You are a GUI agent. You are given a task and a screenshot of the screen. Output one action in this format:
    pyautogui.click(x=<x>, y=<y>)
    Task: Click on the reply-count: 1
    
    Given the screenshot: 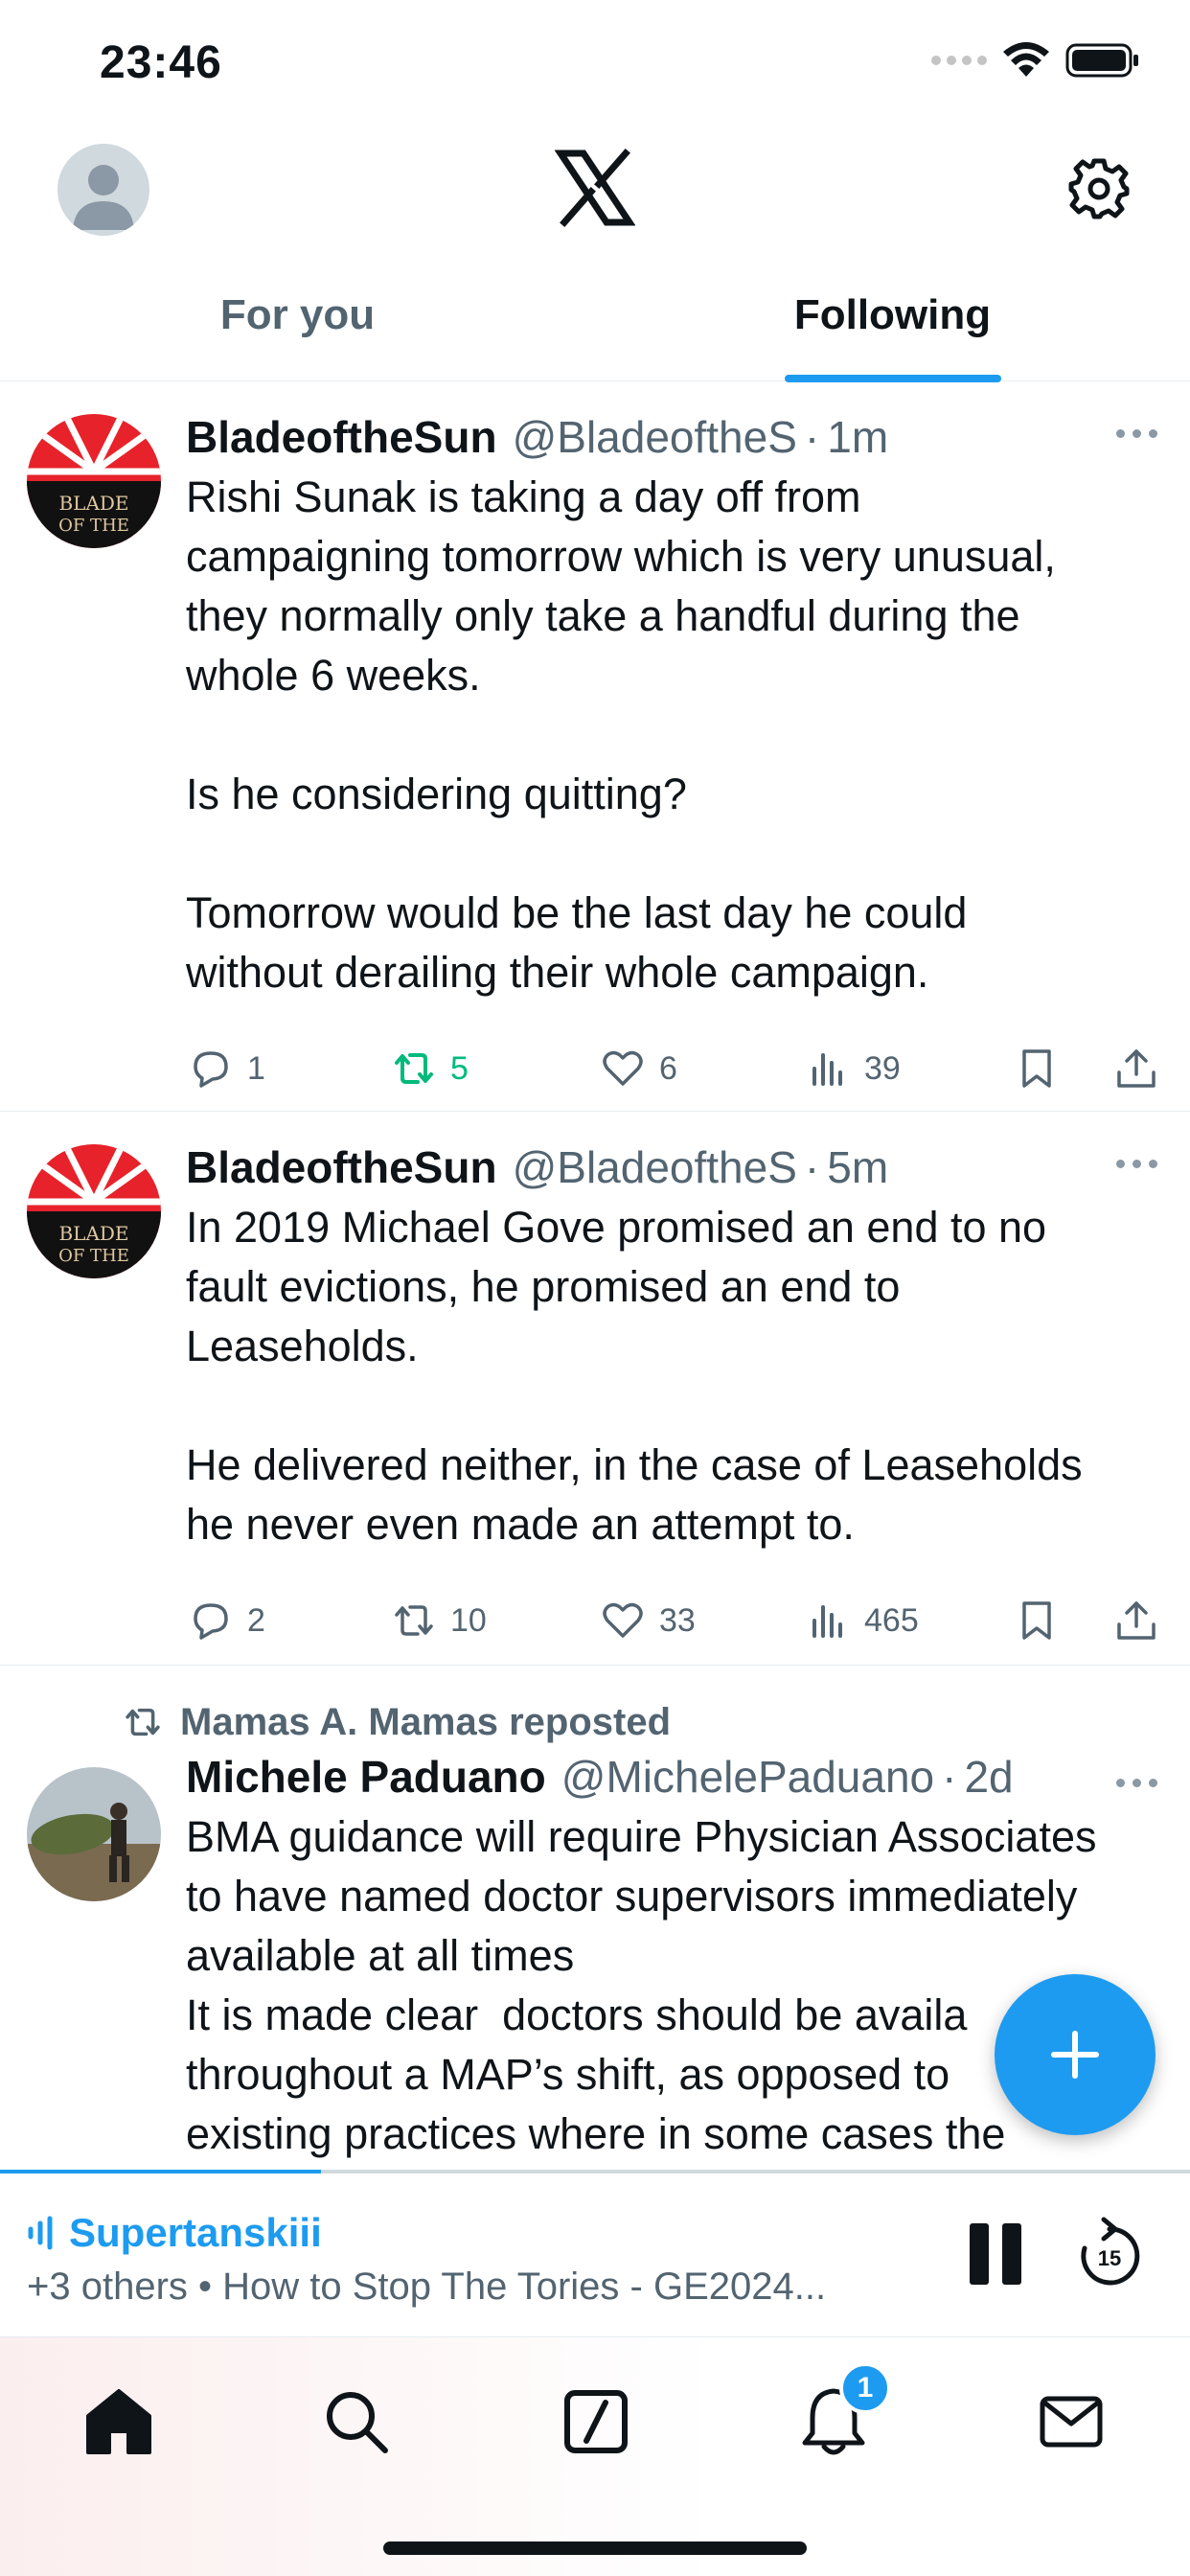 What is the action you would take?
    pyautogui.click(x=256, y=1068)
    